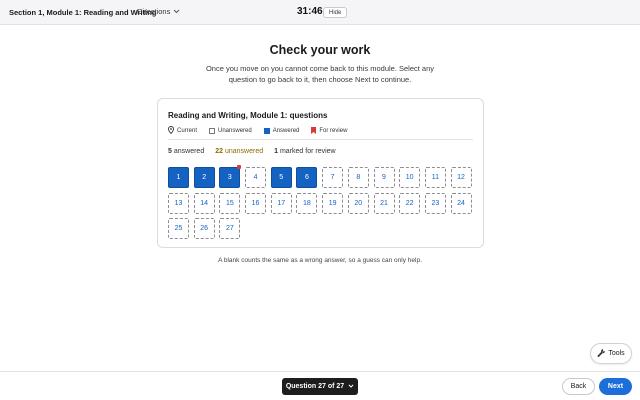 The height and width of the screenshot is (400, 640). I want to click on tools-button: Tools, so click(611, 353).